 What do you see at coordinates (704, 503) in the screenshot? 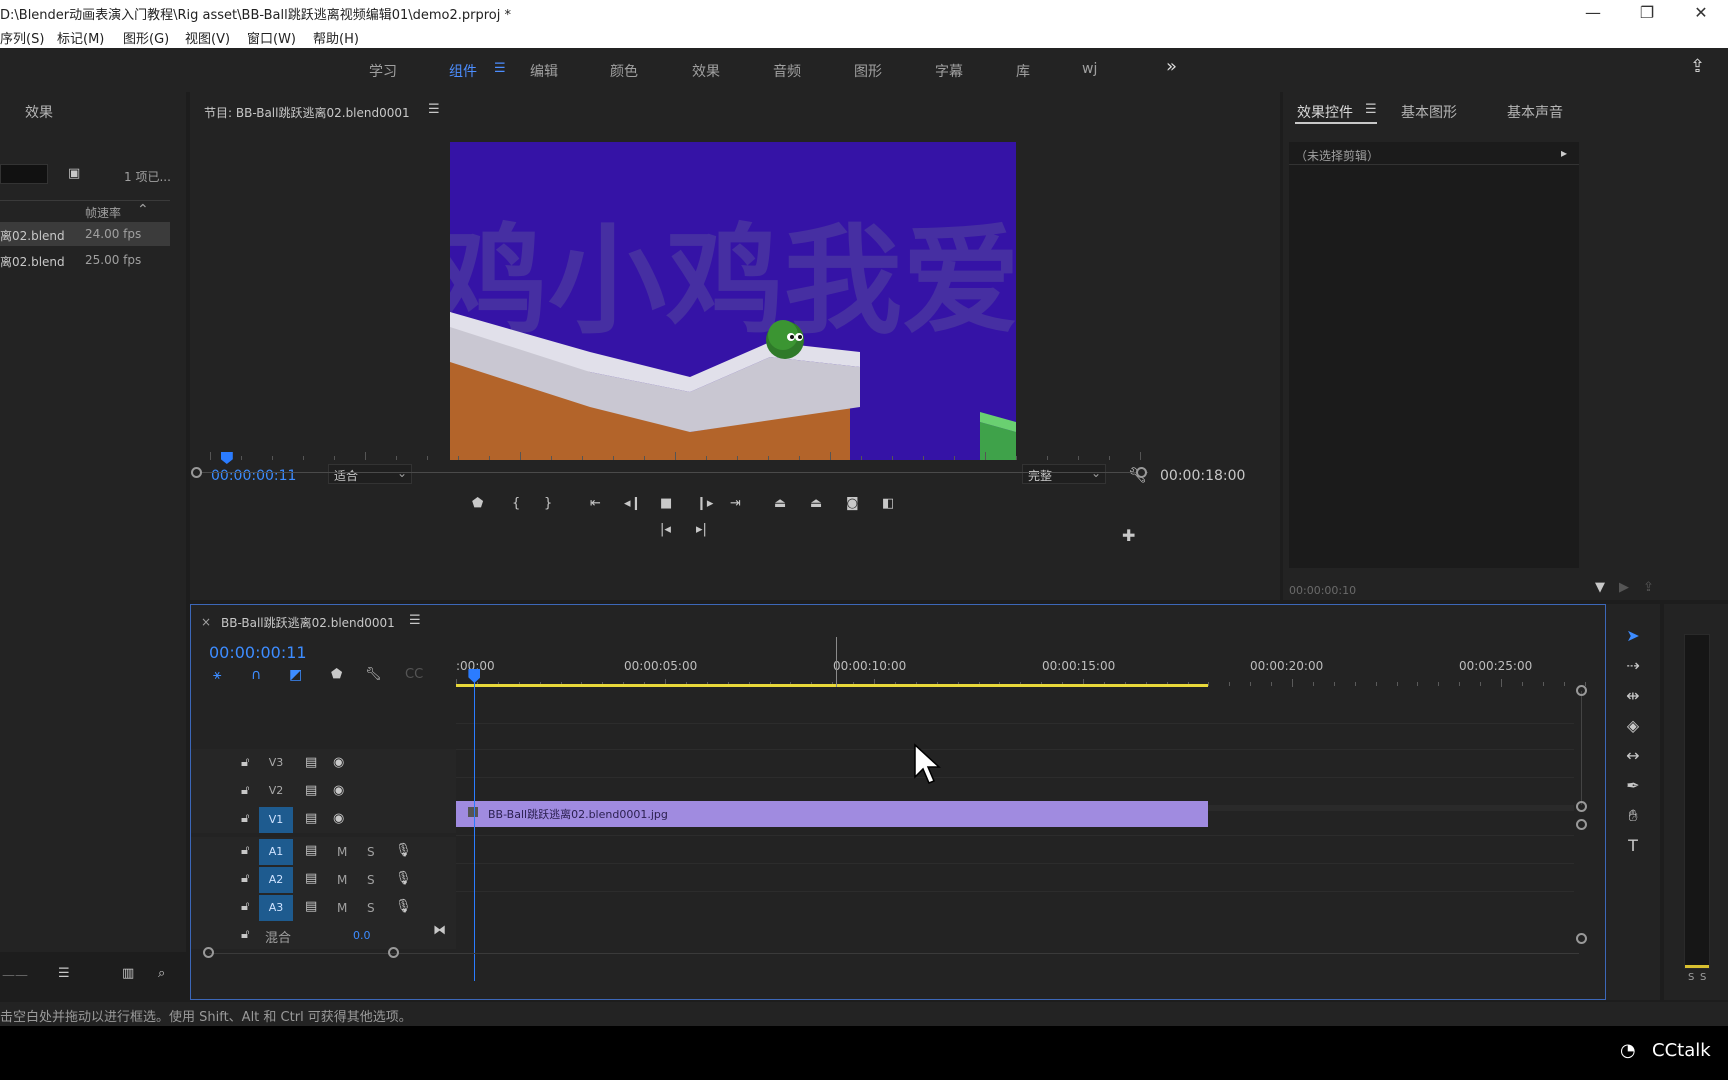
I see `step-forward-icon: ❙▸` at bounding box center [704, 503].